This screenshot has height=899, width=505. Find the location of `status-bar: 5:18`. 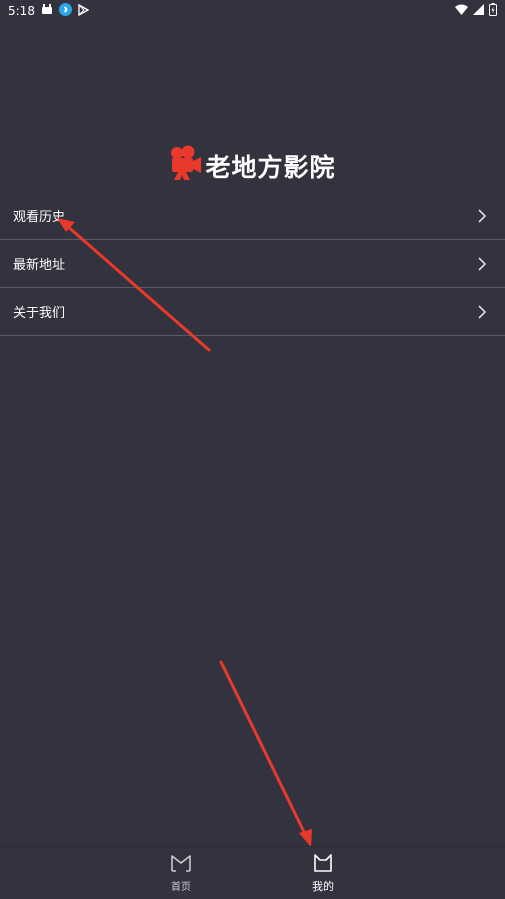

status-bar: 5:18 is located at coordinates (252, 11).